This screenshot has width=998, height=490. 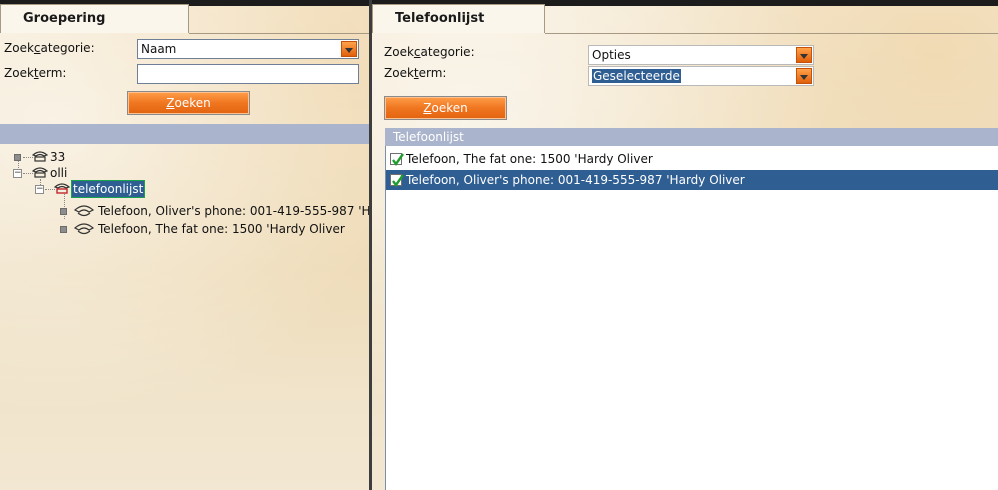 What do you see at coordinates (248, 74) in the screenshot?
I see `search-term-input` at bounding box center [248, 74].